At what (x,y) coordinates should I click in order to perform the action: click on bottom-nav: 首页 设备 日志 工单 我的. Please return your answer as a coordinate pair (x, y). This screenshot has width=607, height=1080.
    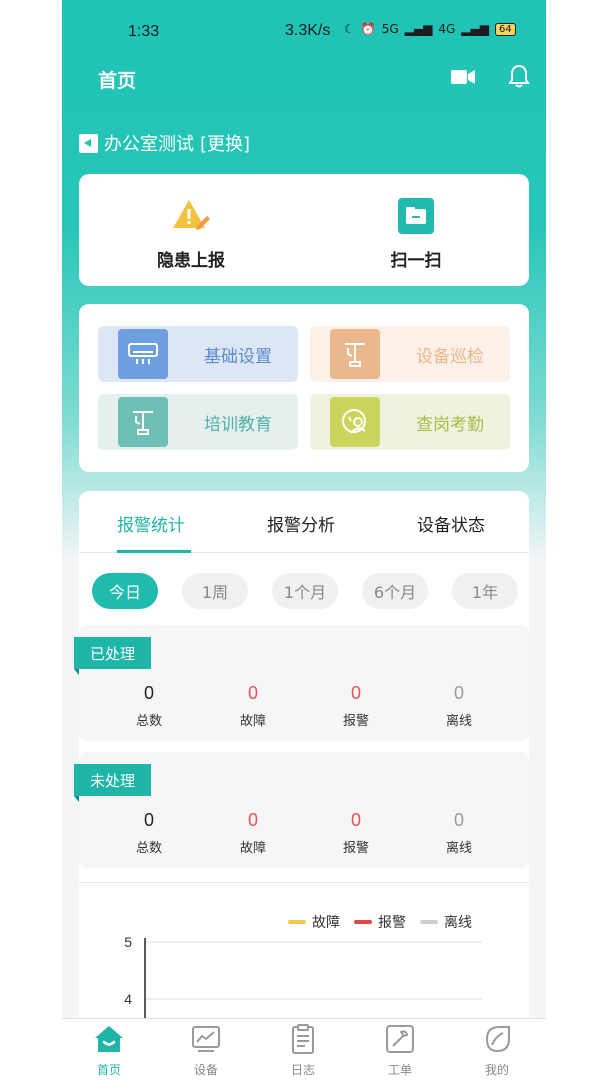
    Looking at the image, I should click on (304, 1049).